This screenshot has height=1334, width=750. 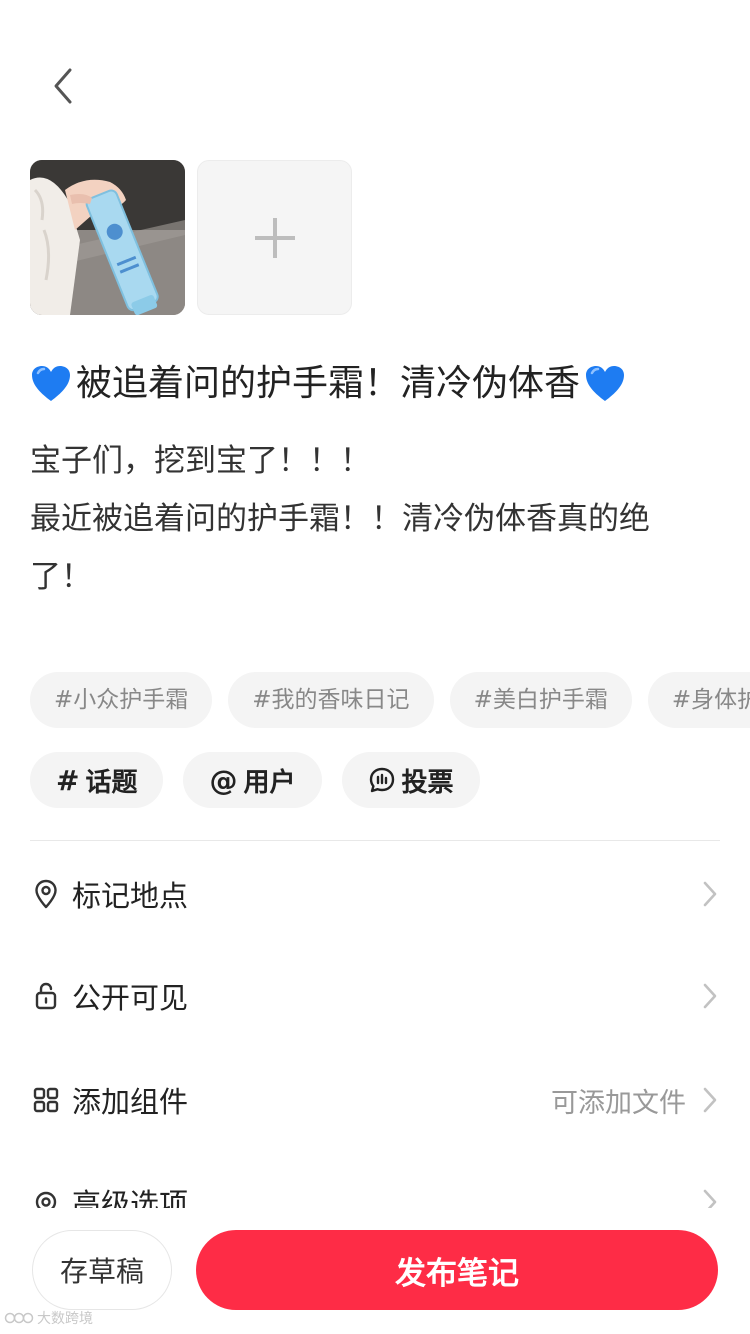 I want to click on advanced-options-row: 高级选项, so click(x=375, y=1191).